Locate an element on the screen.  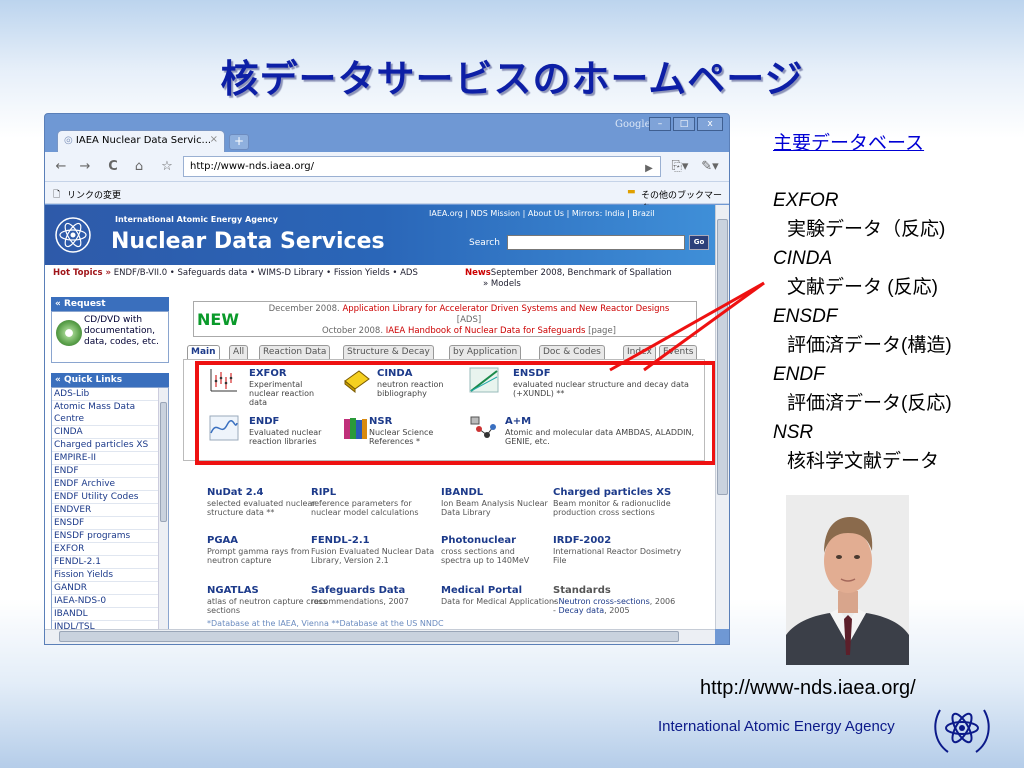
iaea-logo-icon is located at coordinates (73, 235).